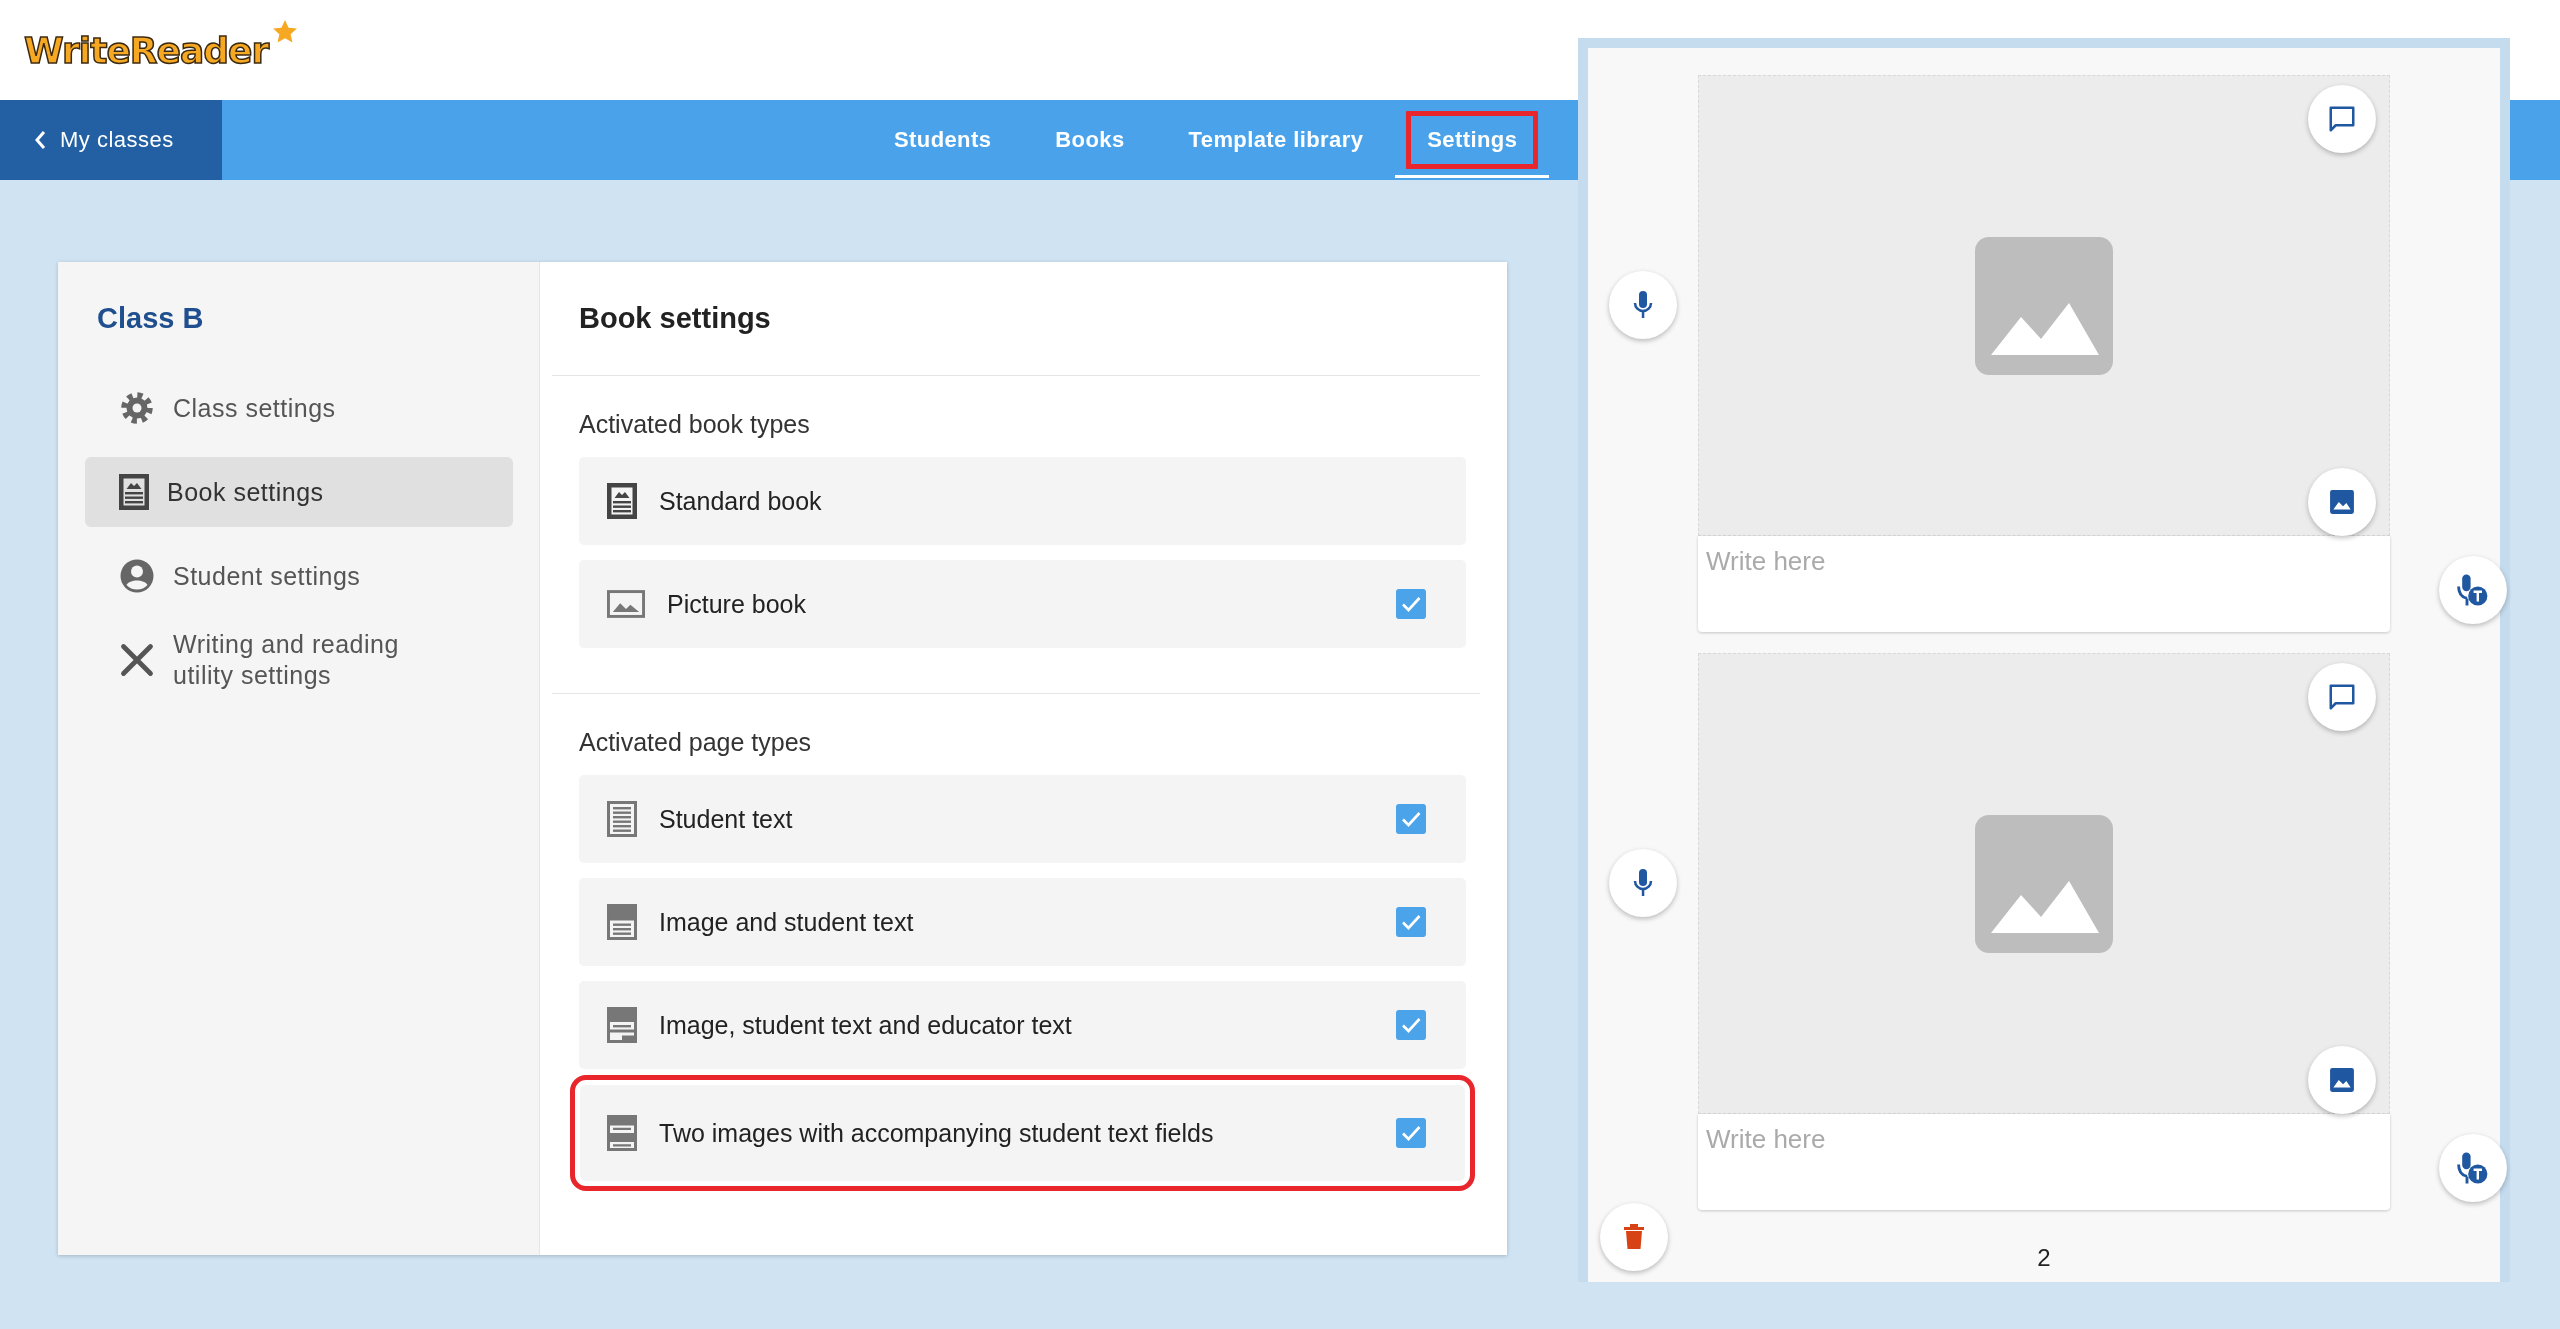 The image size is (2560, 1329). Describe the element at coordinates (1022, 922) in the screenshot. I see `option-row: Image and student text` at that location.